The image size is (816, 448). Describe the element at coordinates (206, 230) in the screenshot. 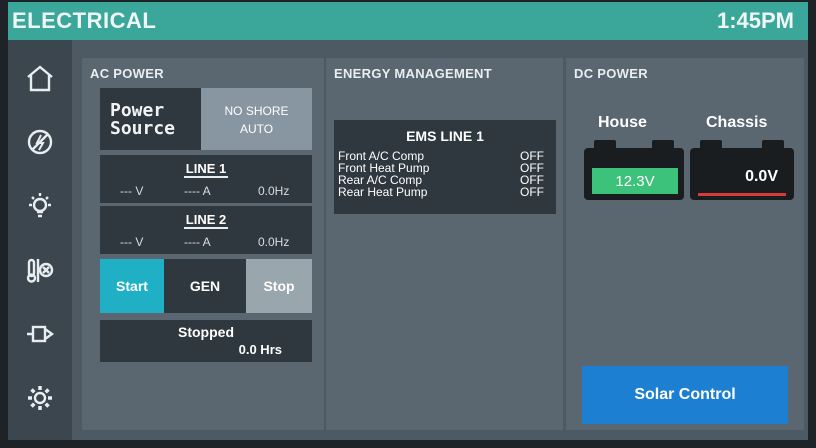

I see `line2-box: LINE 2 --- V ---- A 0.0Hz` at that location.